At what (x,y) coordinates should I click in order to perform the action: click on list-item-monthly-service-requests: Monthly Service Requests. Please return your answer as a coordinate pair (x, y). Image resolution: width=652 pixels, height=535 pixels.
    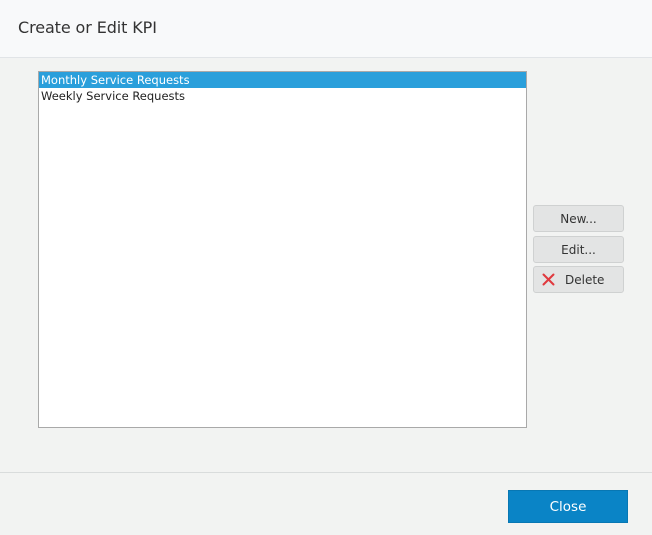
    Looking at the image, I should click on (282, 80).